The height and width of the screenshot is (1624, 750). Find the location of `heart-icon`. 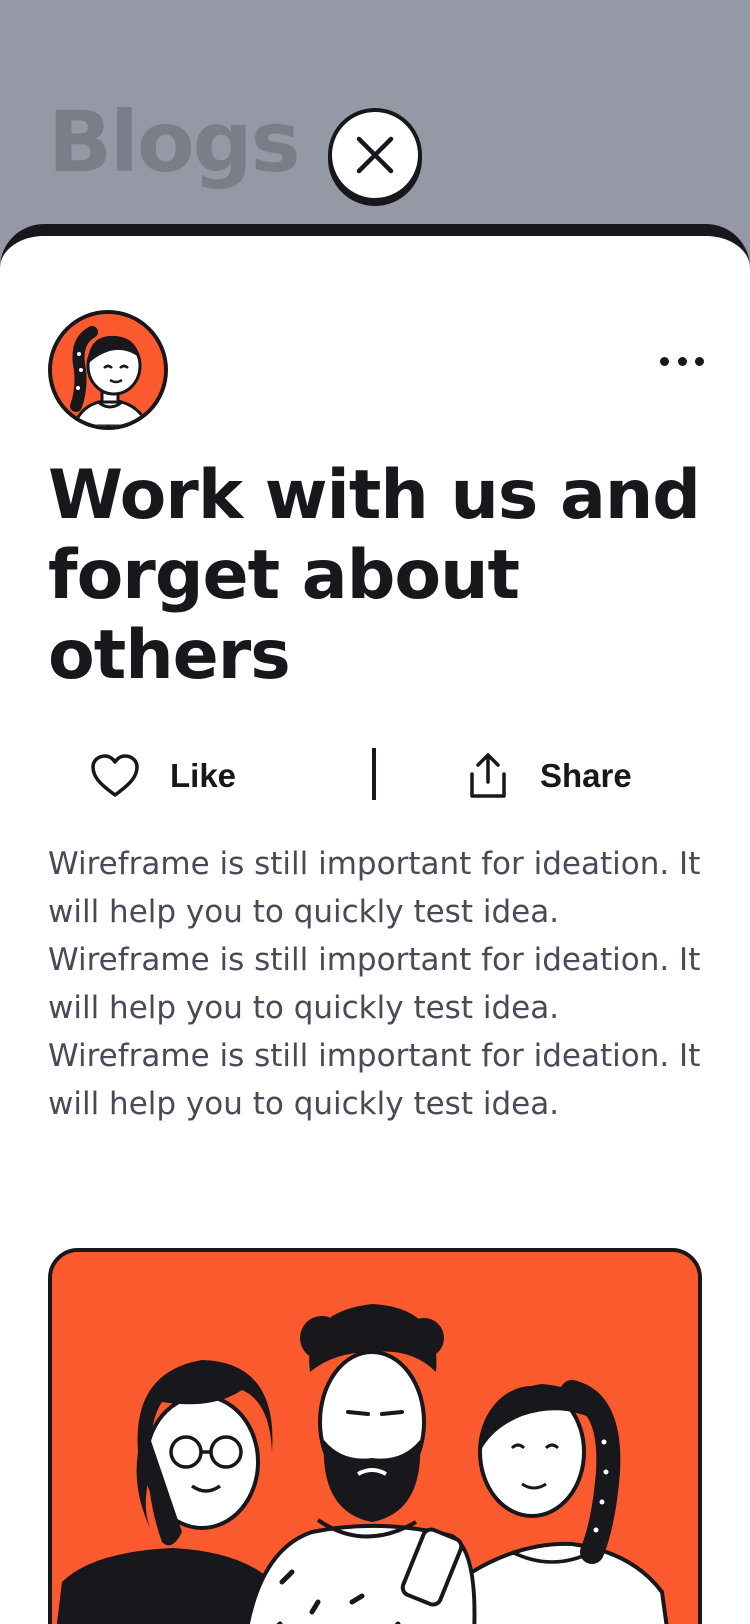

heart-icon is located at coordinates (115, 775).